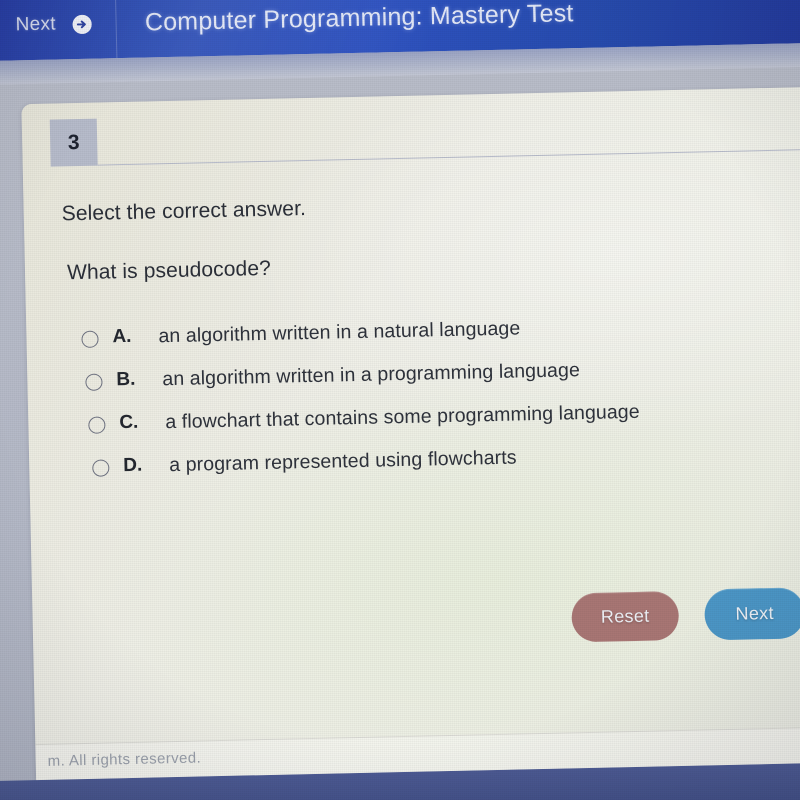  I want to click on header-next-nav: Next, so click(59, 31).